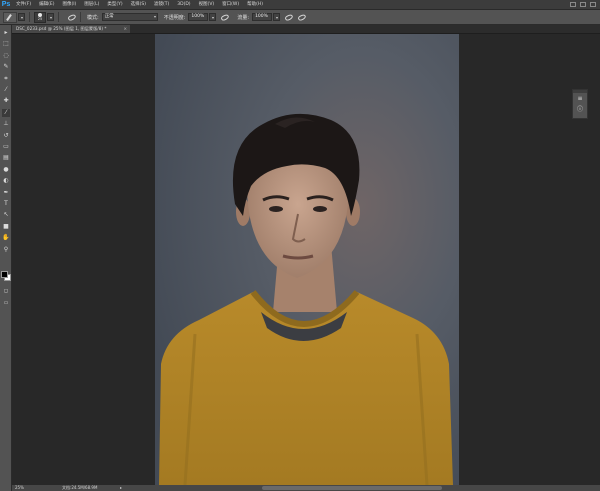 The height and width of the screenshot is (491, 600). Describe the element at coordinates (213, 17) in the screenshot. I see `opacity-dropdown` at that location.